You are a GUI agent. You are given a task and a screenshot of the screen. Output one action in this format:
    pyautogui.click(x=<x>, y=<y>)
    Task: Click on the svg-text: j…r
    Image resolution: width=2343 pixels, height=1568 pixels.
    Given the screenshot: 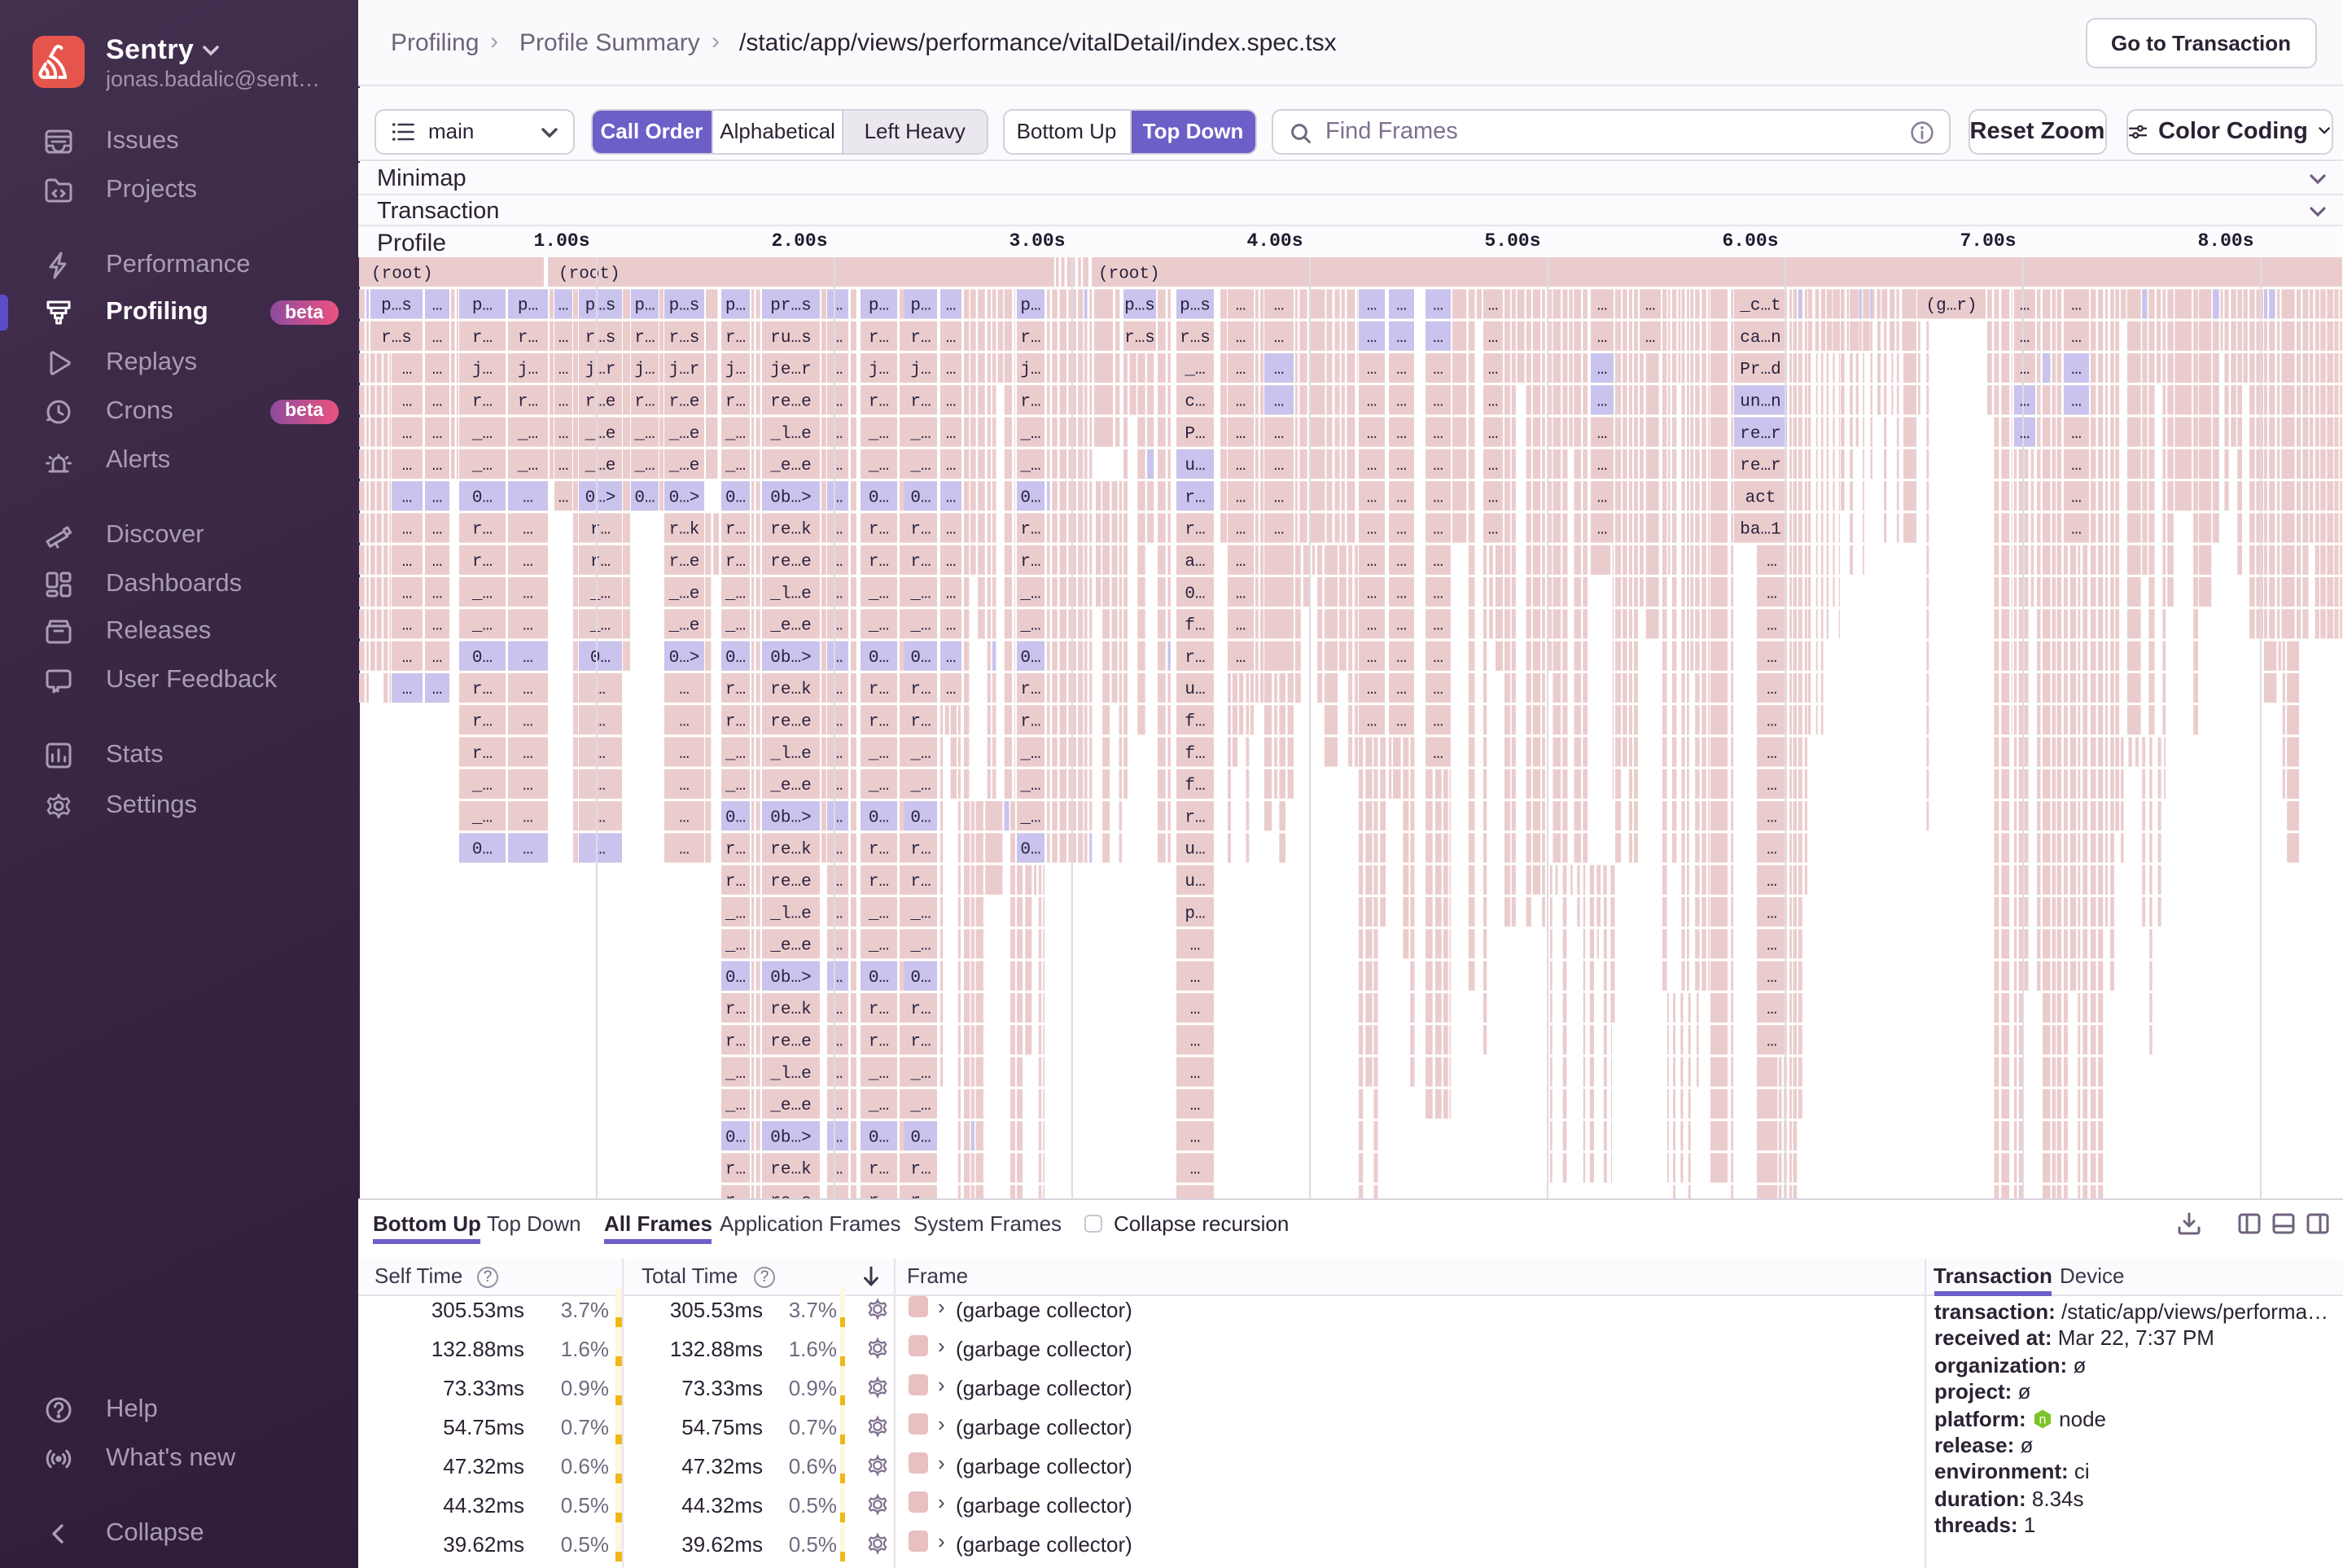 What is the action you would take?
    pyautogui.click(x=601, y=370)
    